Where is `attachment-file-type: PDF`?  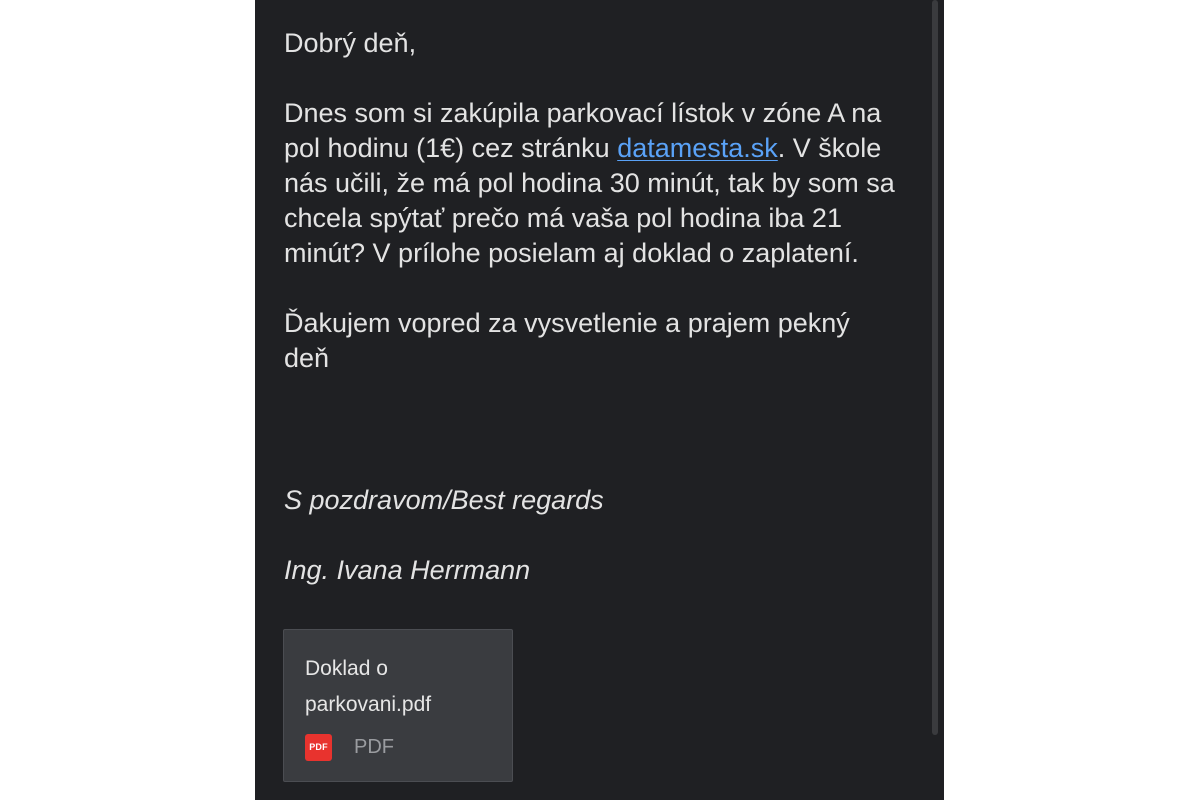 attachment-file-type: PDF is located at coordinates (374, 747).